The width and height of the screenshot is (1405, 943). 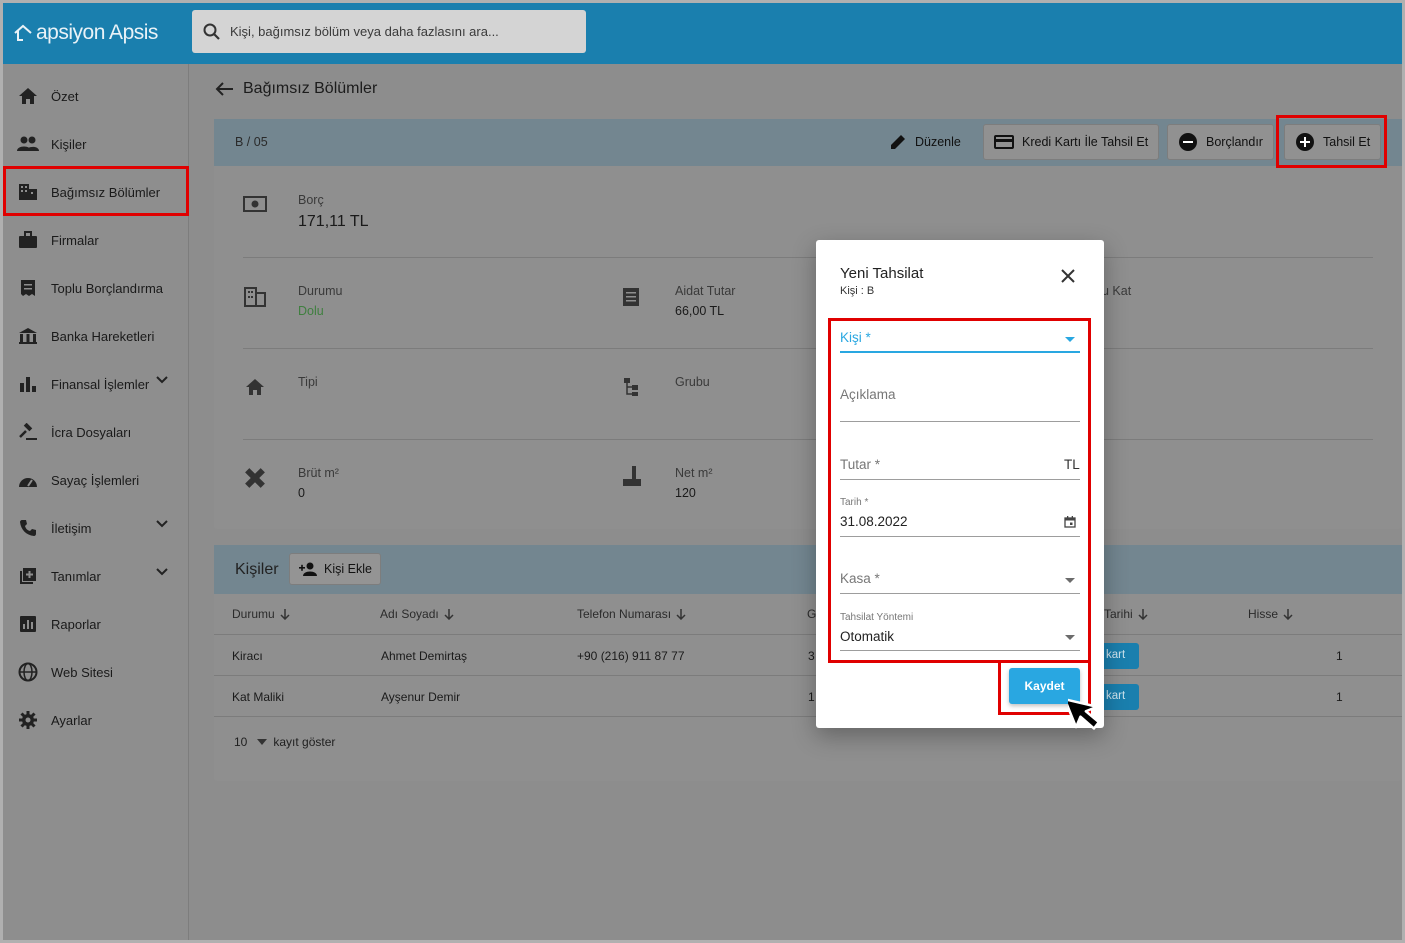 I want to click on building-icon, so click(x=255, y=297).